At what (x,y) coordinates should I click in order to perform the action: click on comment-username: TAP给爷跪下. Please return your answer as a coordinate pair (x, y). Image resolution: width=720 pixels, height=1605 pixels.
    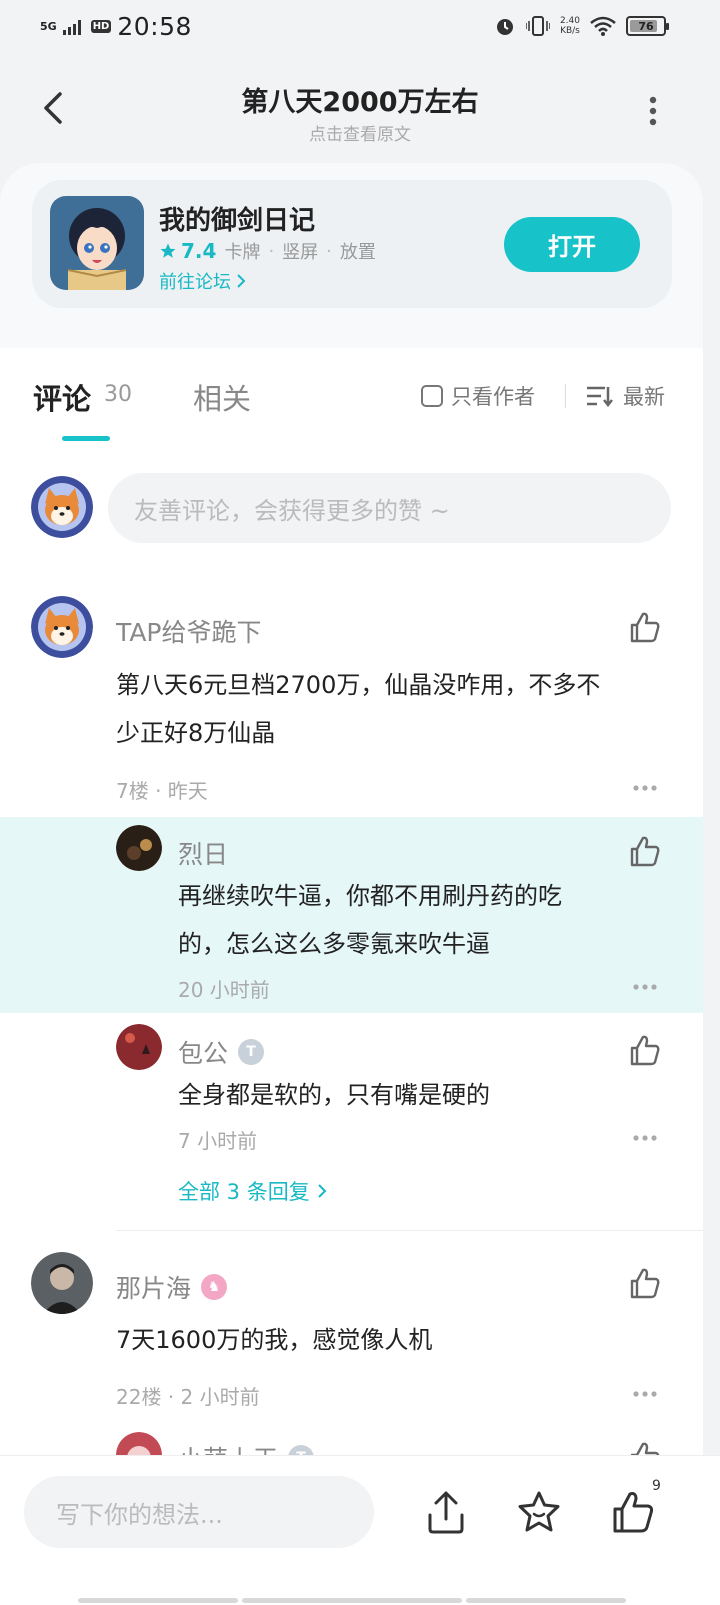
    Looking at the image, I should click on (189, 631).